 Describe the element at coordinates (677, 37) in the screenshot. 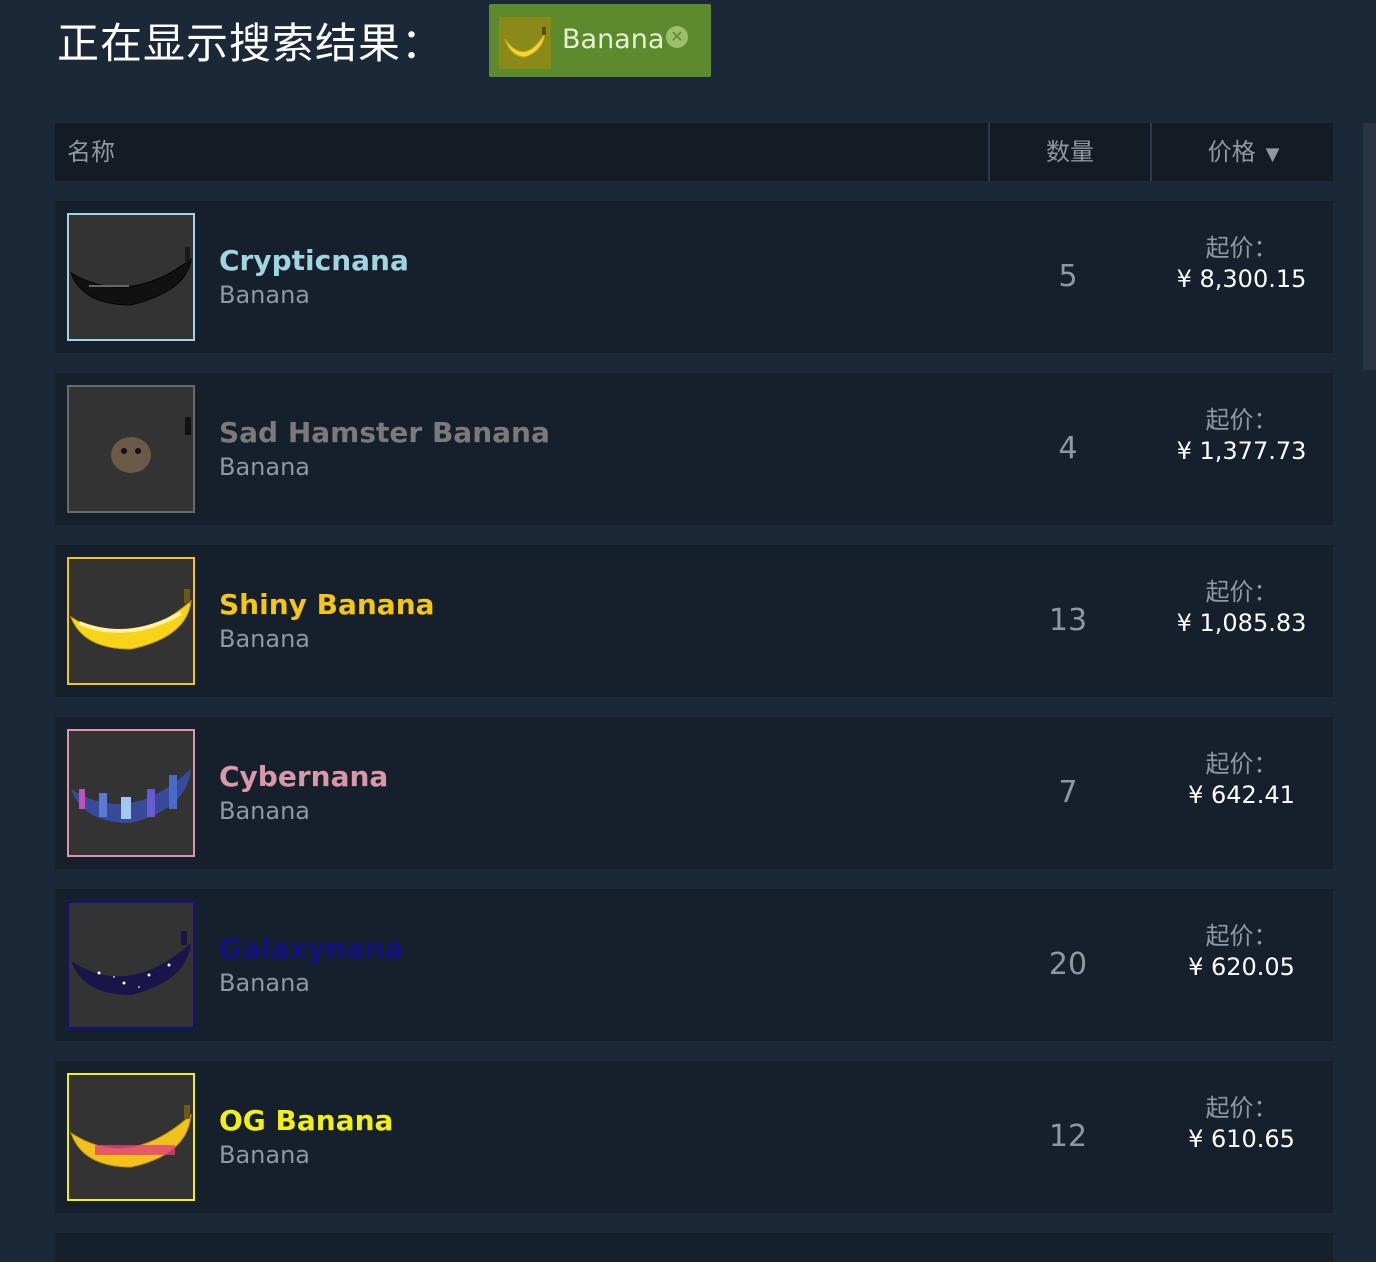

I see `remove-filter-icon: ✕` at that location.